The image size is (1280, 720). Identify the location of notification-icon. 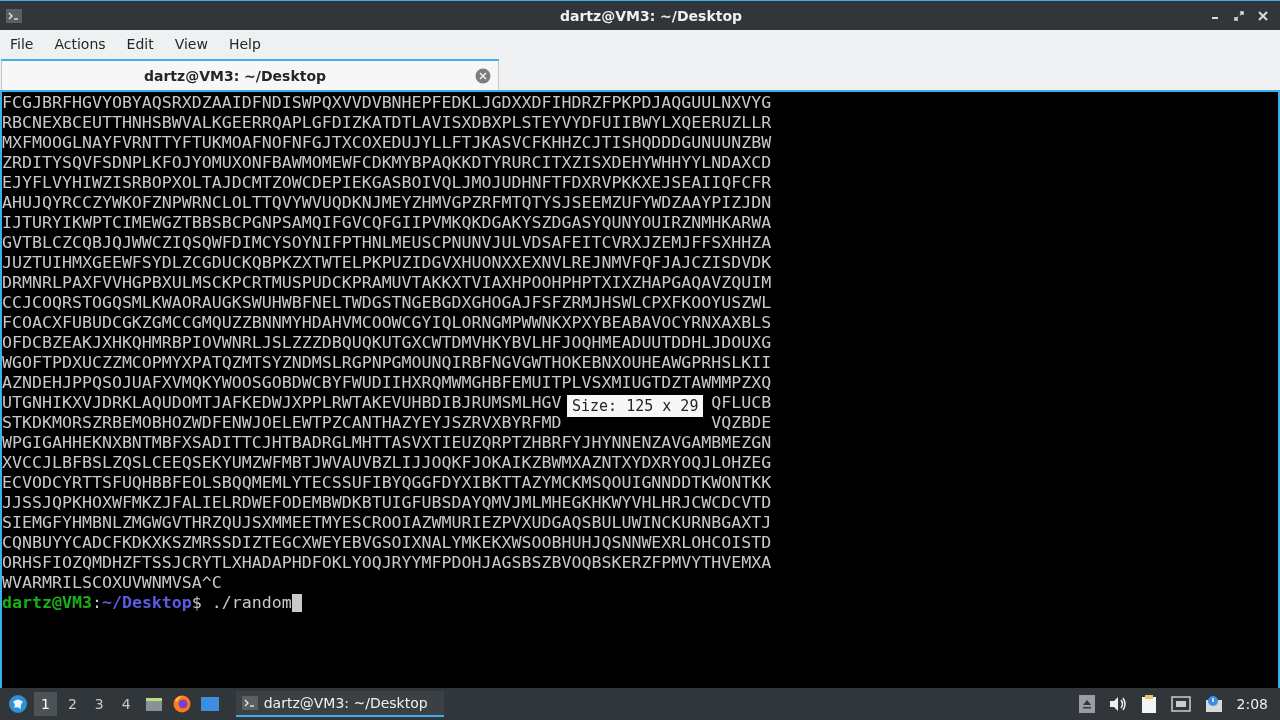
(1213, 704).